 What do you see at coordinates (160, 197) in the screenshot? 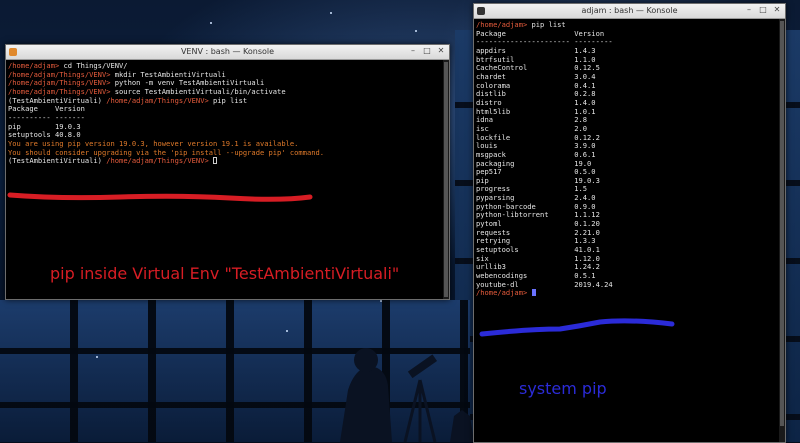
I see `red-underline-marker` at bounding box center [160, 197].